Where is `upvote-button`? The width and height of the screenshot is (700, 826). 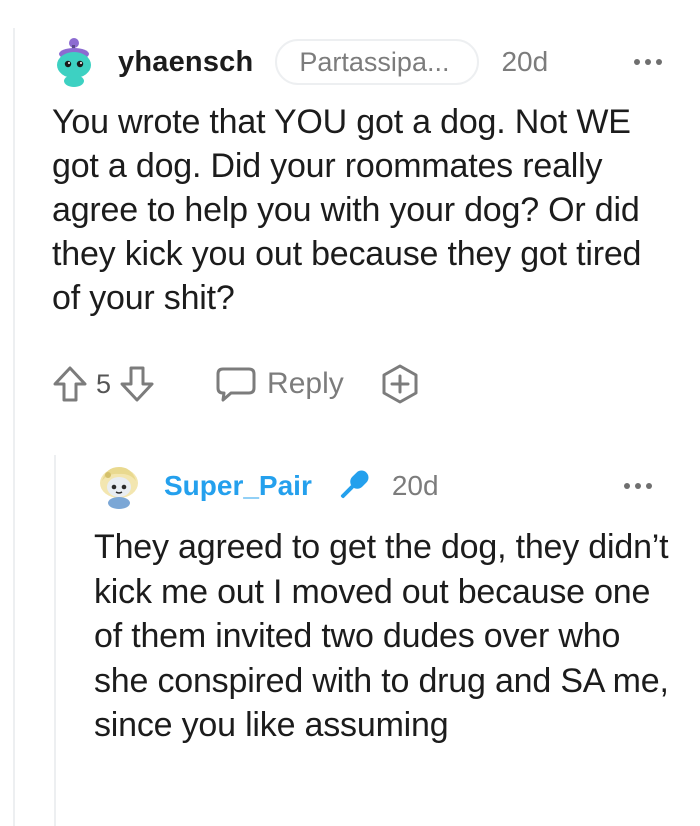 upvote-button is located at coordinates (70, 384).